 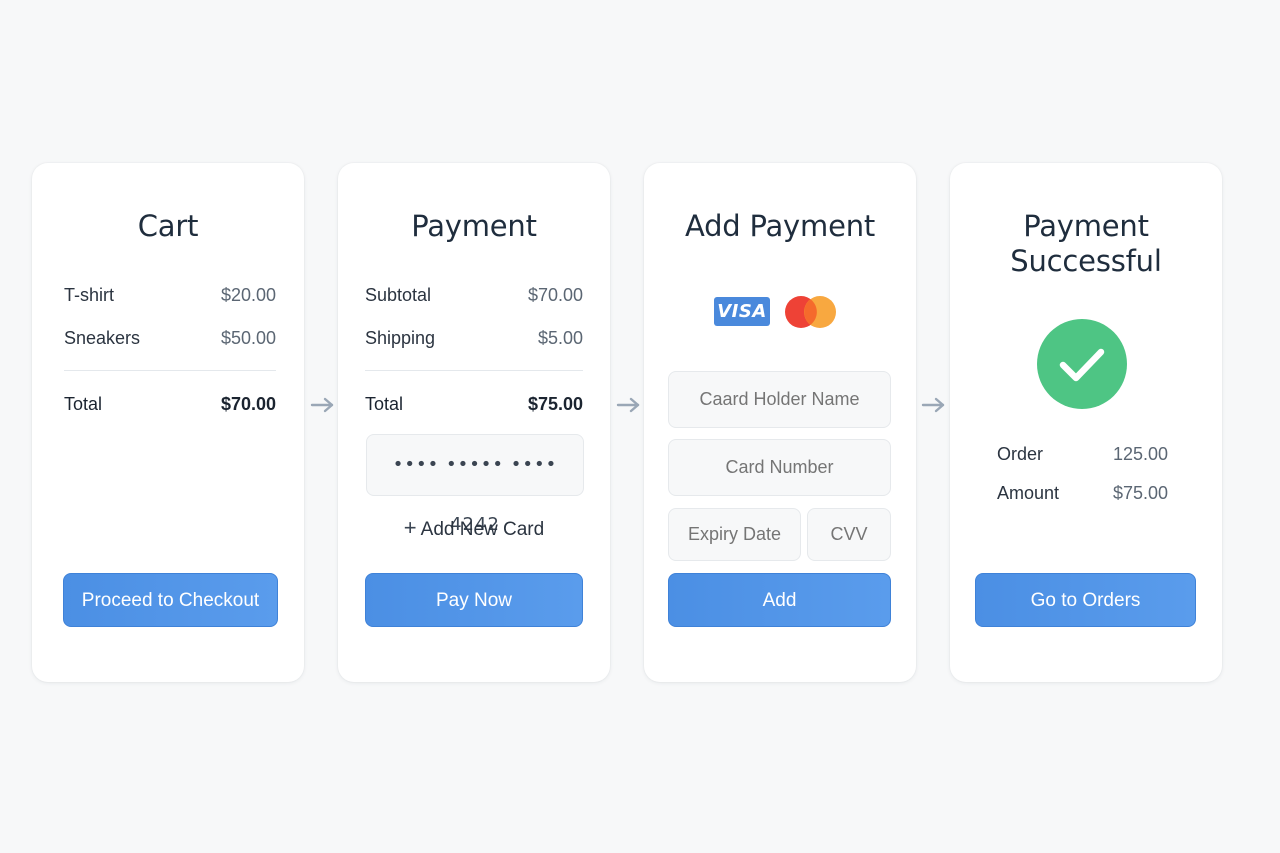 I want to click on success-title-line: Successful, so click(x=1086, y=261).